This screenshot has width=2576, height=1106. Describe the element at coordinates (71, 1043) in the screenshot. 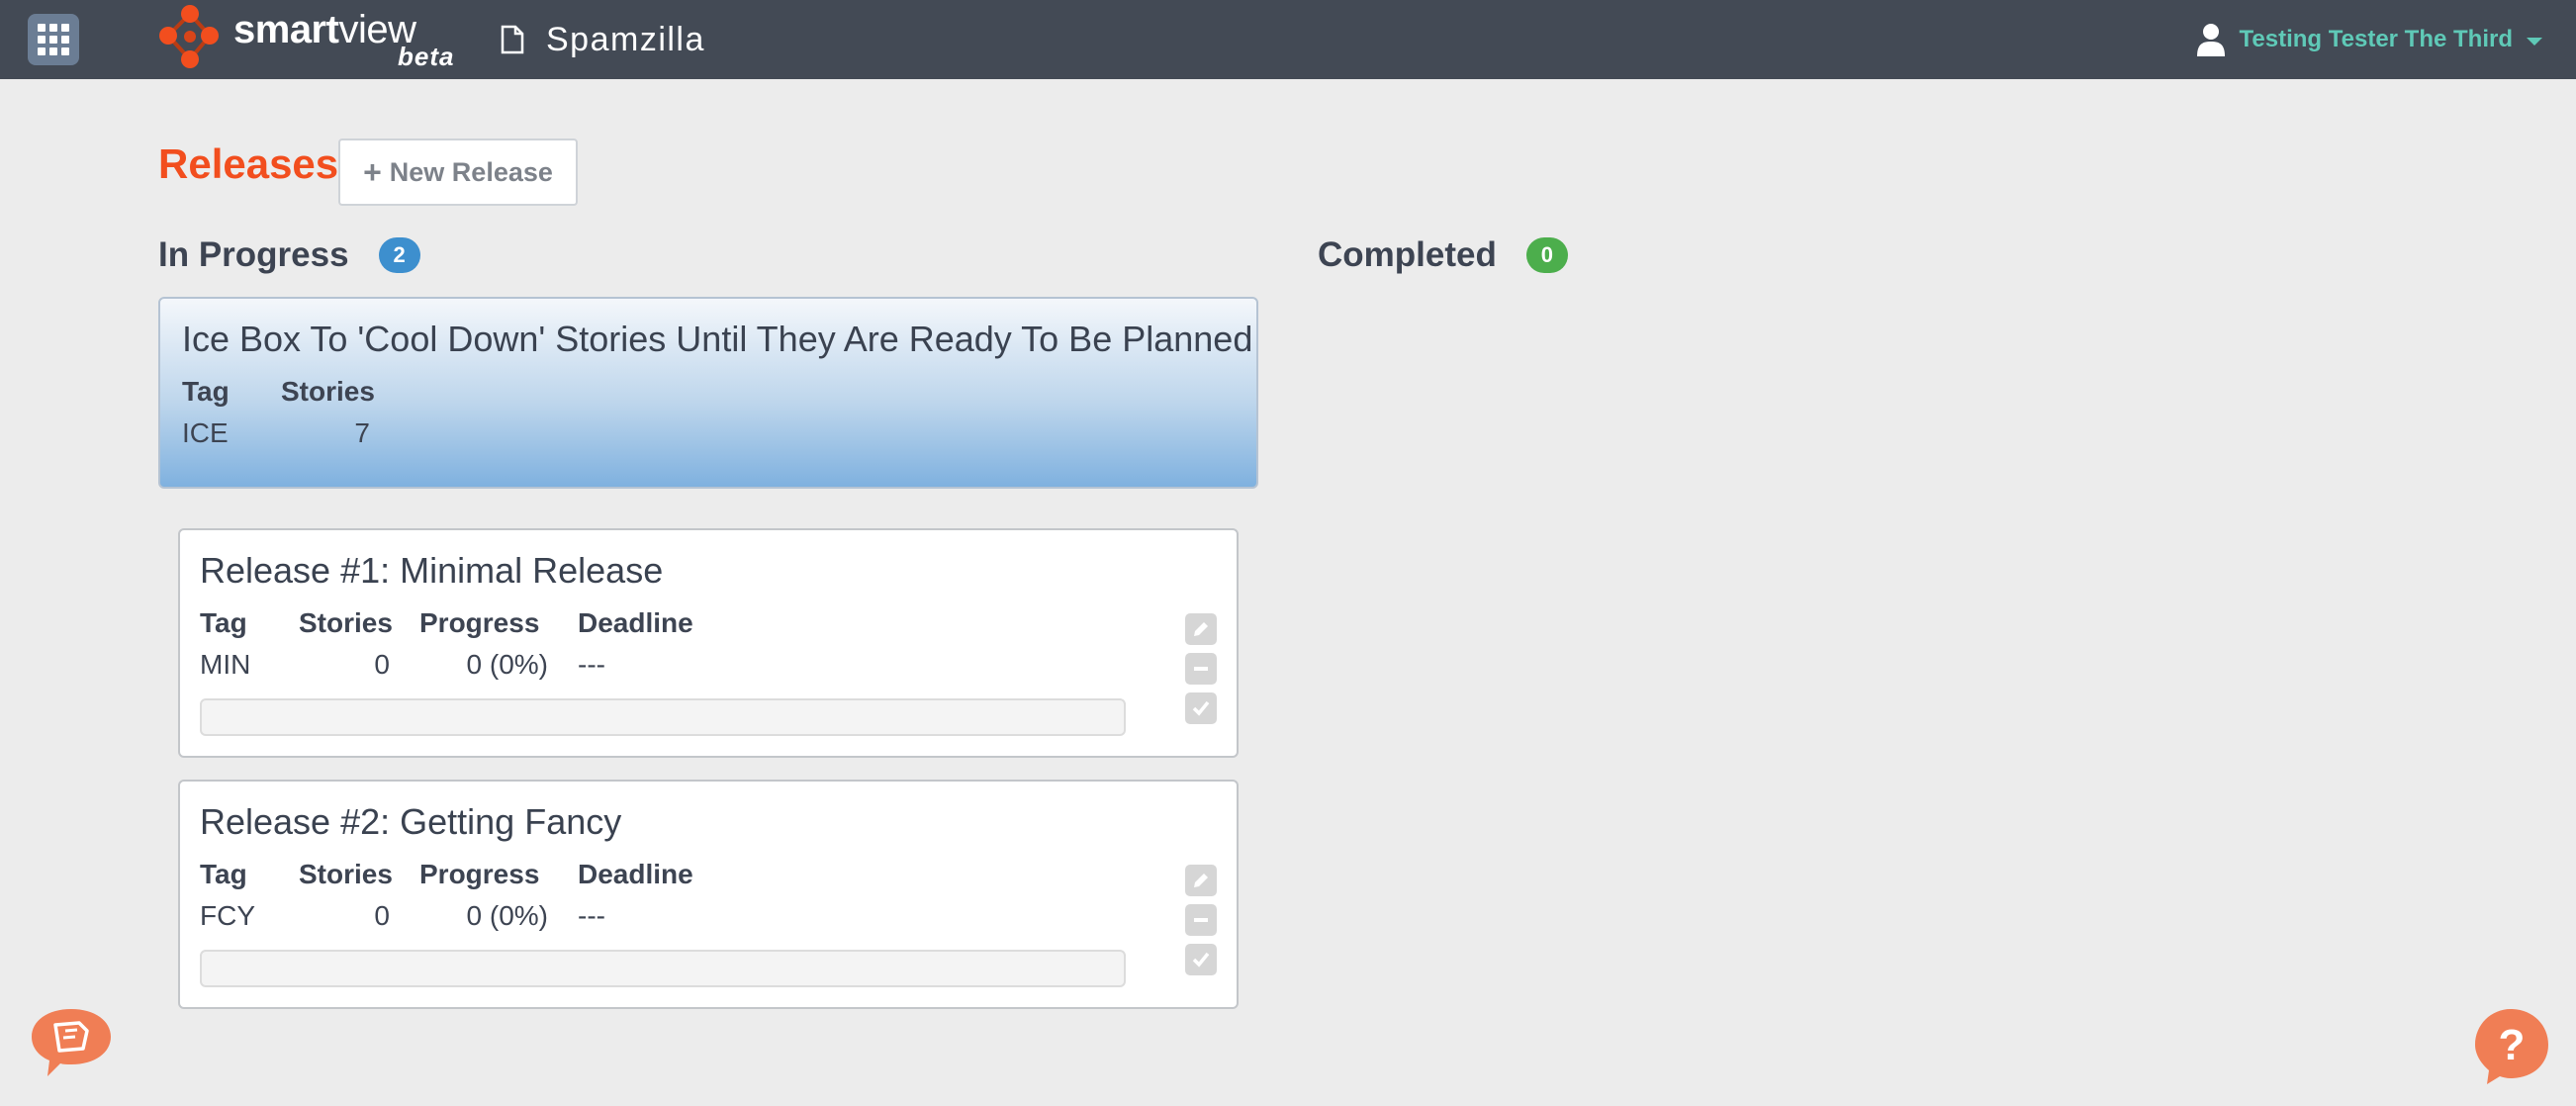

I see `book-icon` at that location.